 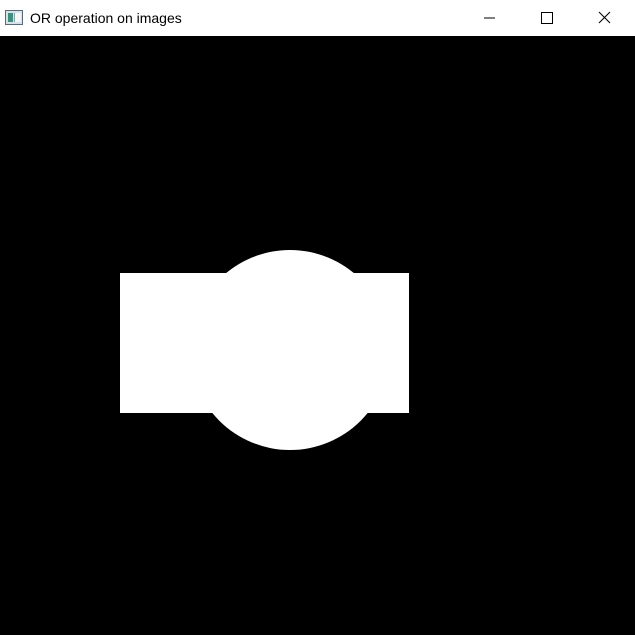 I want to click on minimize-button, so click(x=489, y=18).